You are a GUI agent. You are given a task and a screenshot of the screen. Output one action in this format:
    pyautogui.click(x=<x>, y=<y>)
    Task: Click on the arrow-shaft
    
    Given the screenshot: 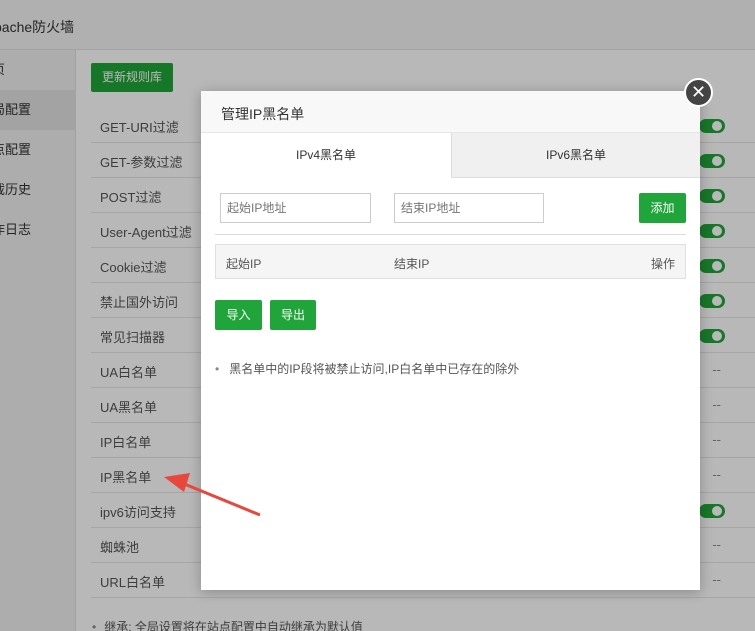 What is the action you would take?
    pyautogui.click(x=221, y=499)
    